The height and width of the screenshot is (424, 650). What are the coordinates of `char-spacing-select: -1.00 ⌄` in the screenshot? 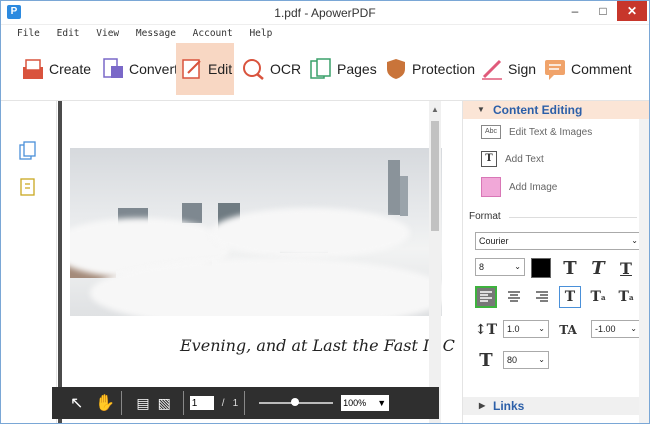 It's located at (616, 329).